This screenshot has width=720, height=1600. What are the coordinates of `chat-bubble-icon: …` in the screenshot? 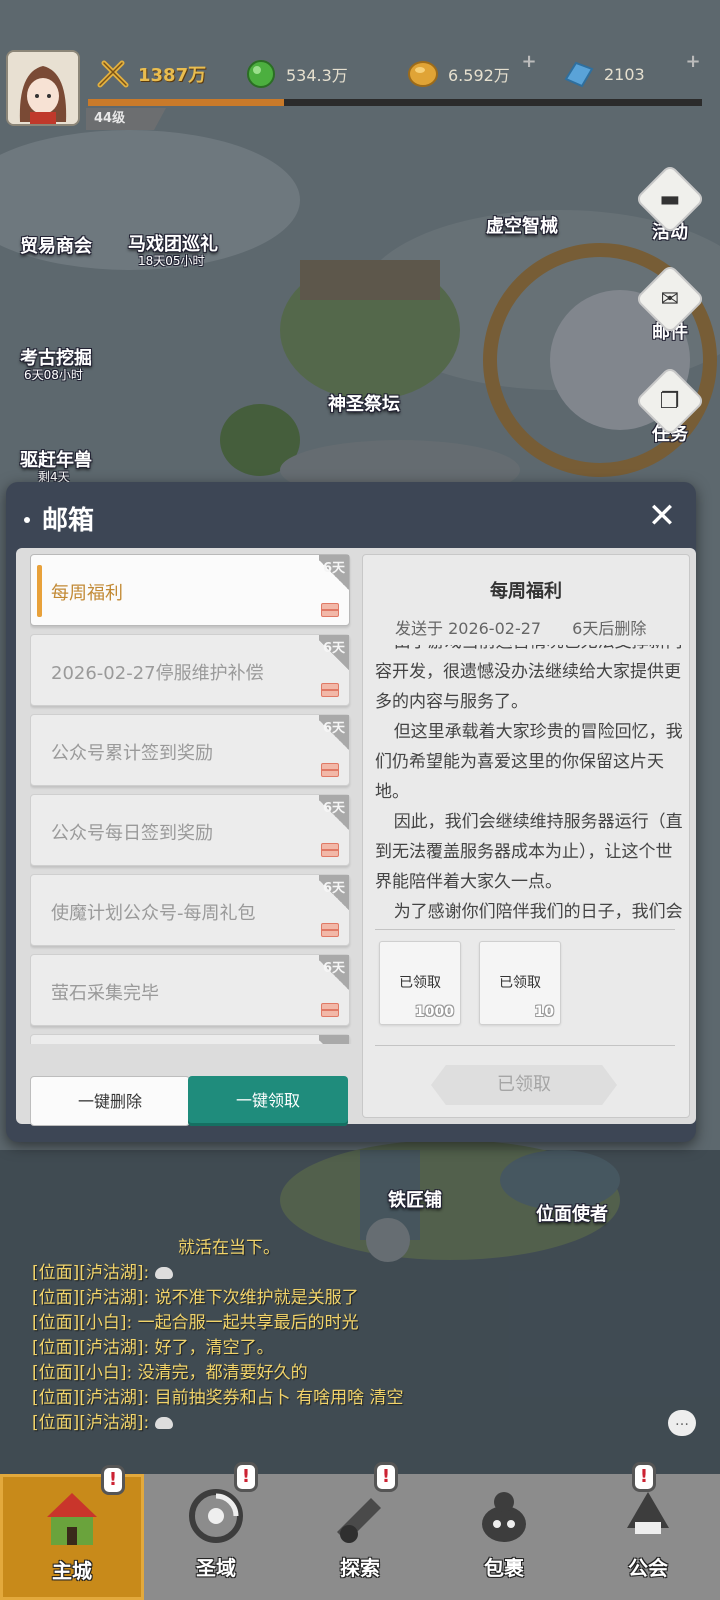 It's located at (682, 1423).